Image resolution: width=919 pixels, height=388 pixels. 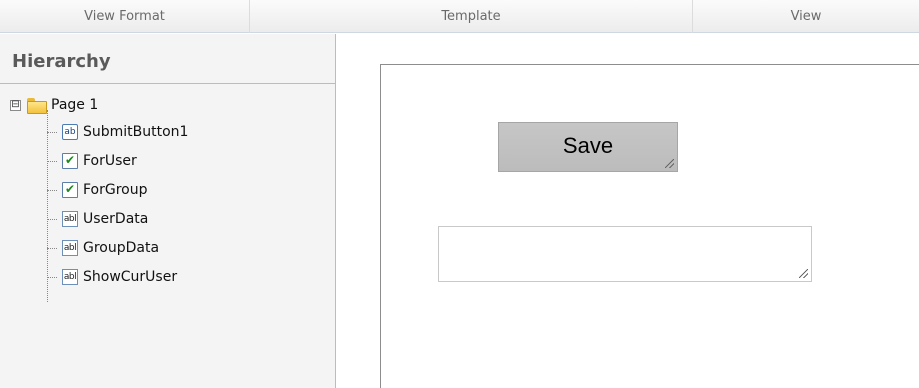 I want to click on tree-item-showcuruser: abl ShowCurUser, so click(x=112, y=277).